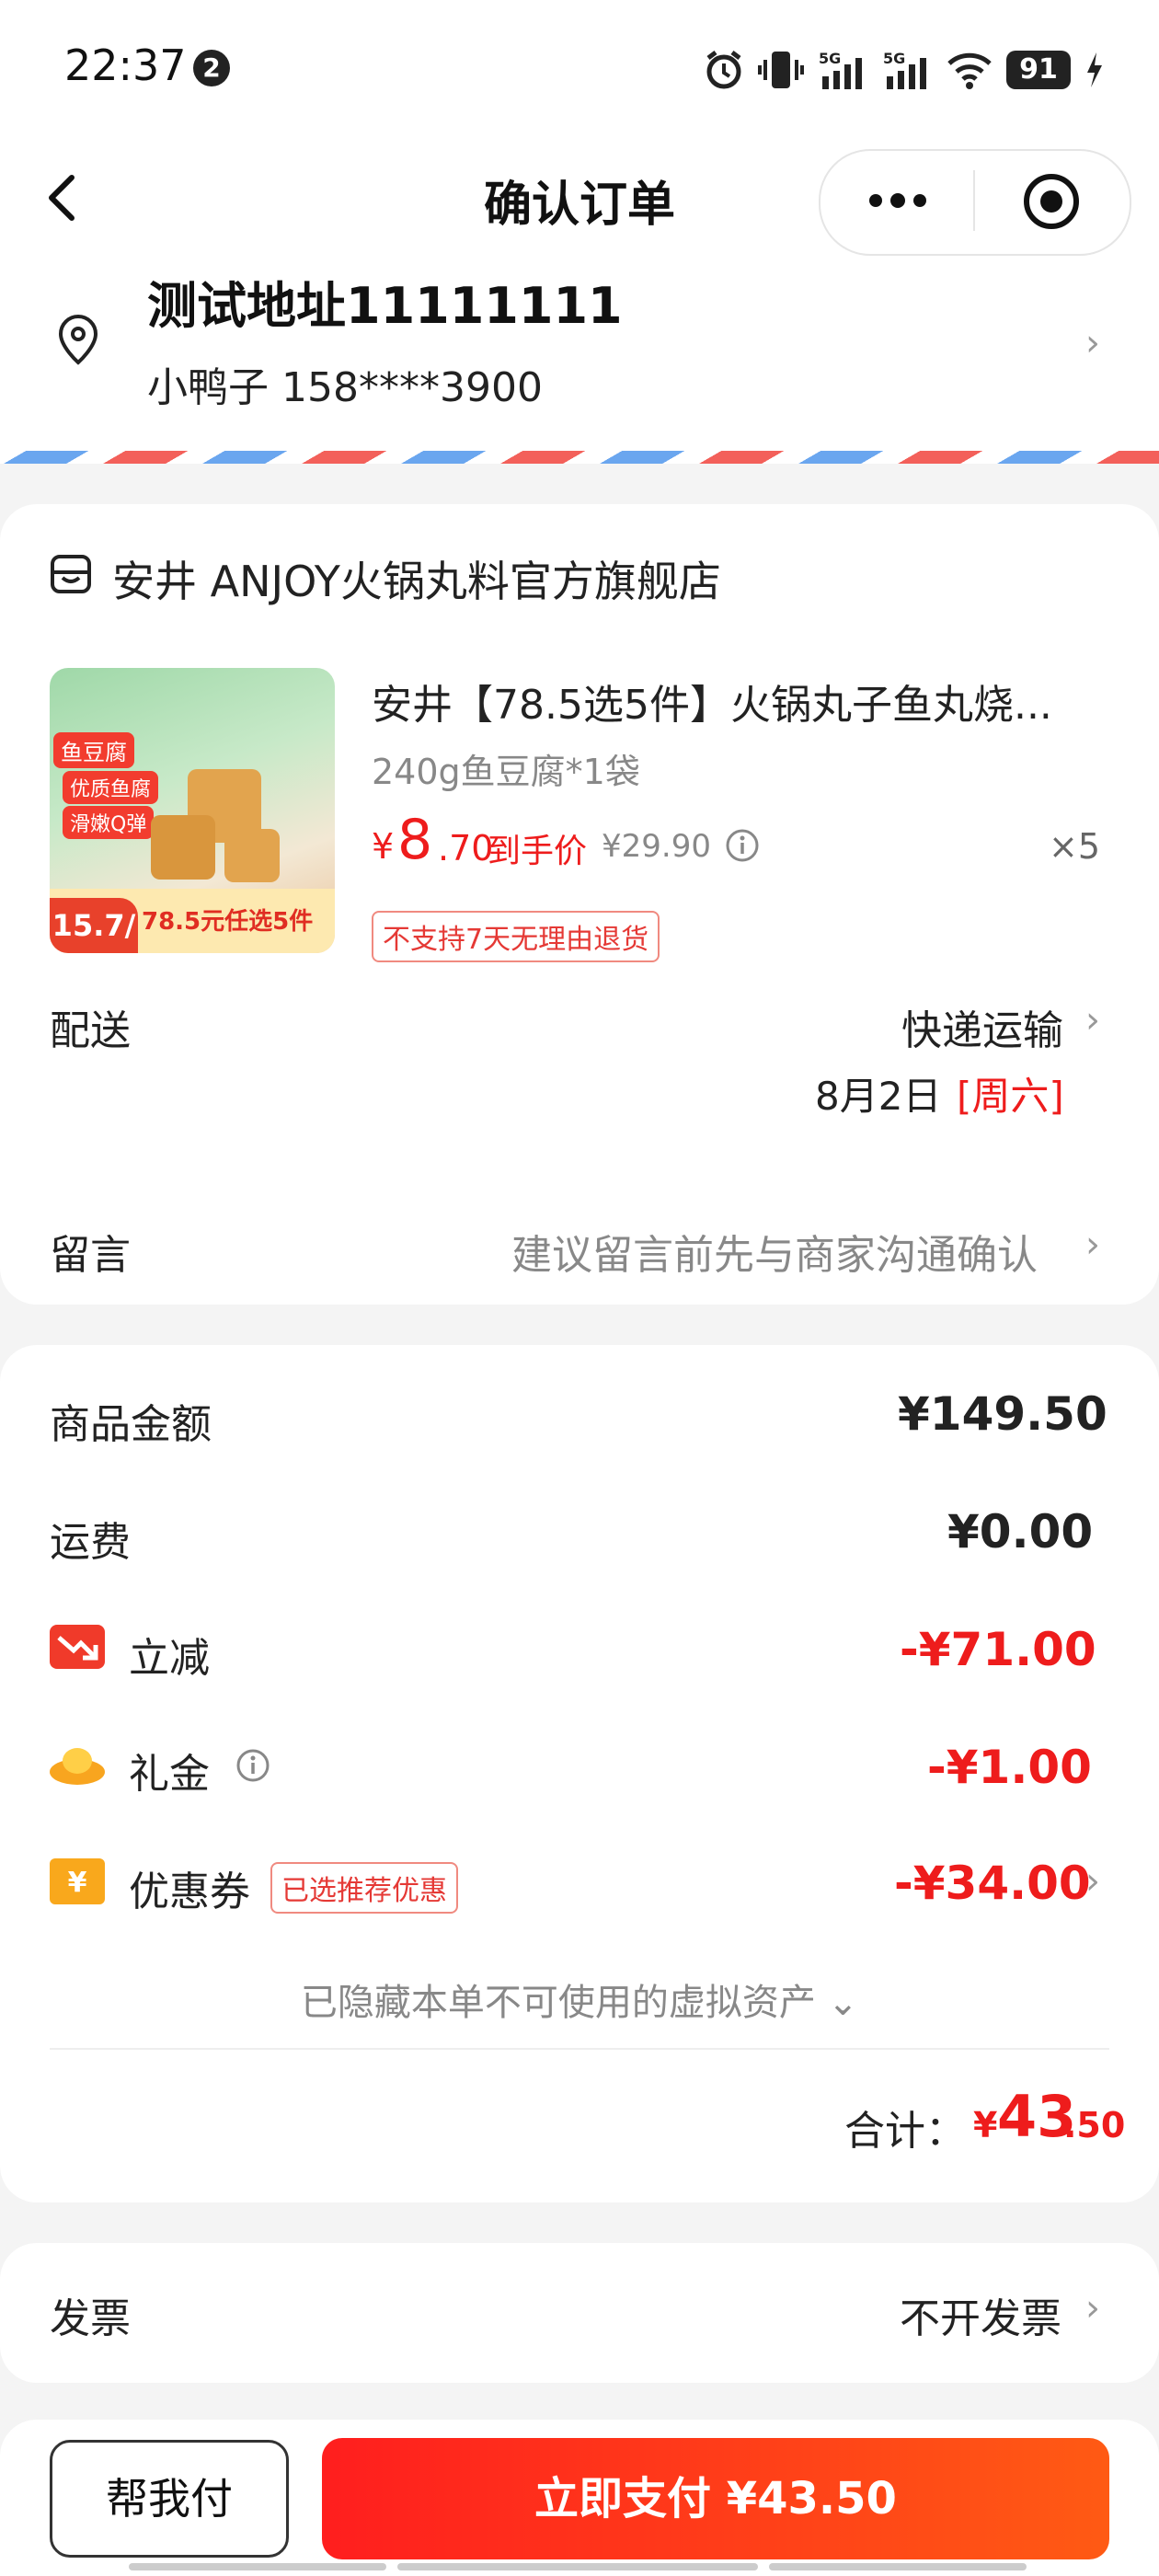 The width and height of the screenshot is (1159, 2576). Describe the element at coordinates (774, 1251) in the screenshot. I see `message-input: 建议留言前先与商家沟通确认` at that location.